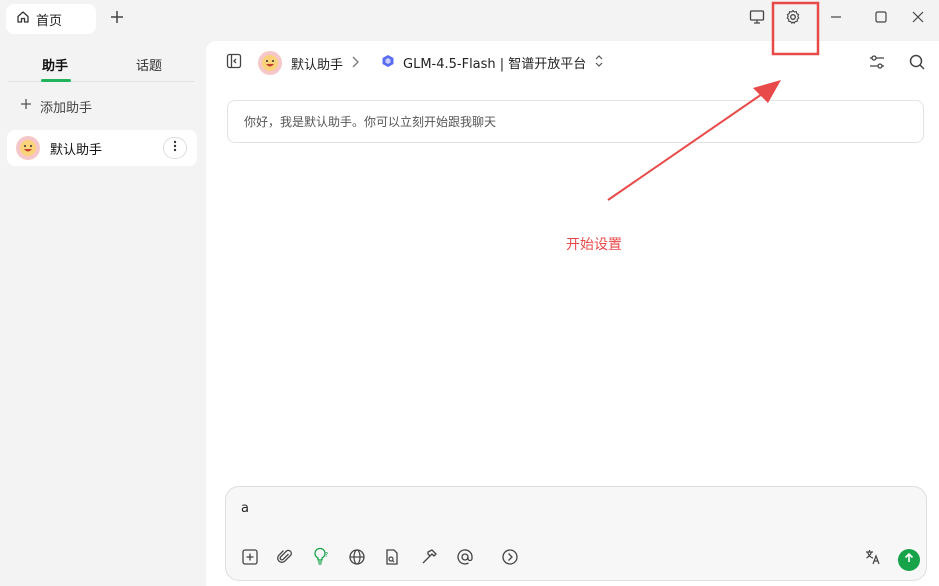 The width and height of the screenshot is (939, 586). Describe the element at coordinates (76, 150) in the screenshot. I see `assistant-name-label: 默认助手` at that location.